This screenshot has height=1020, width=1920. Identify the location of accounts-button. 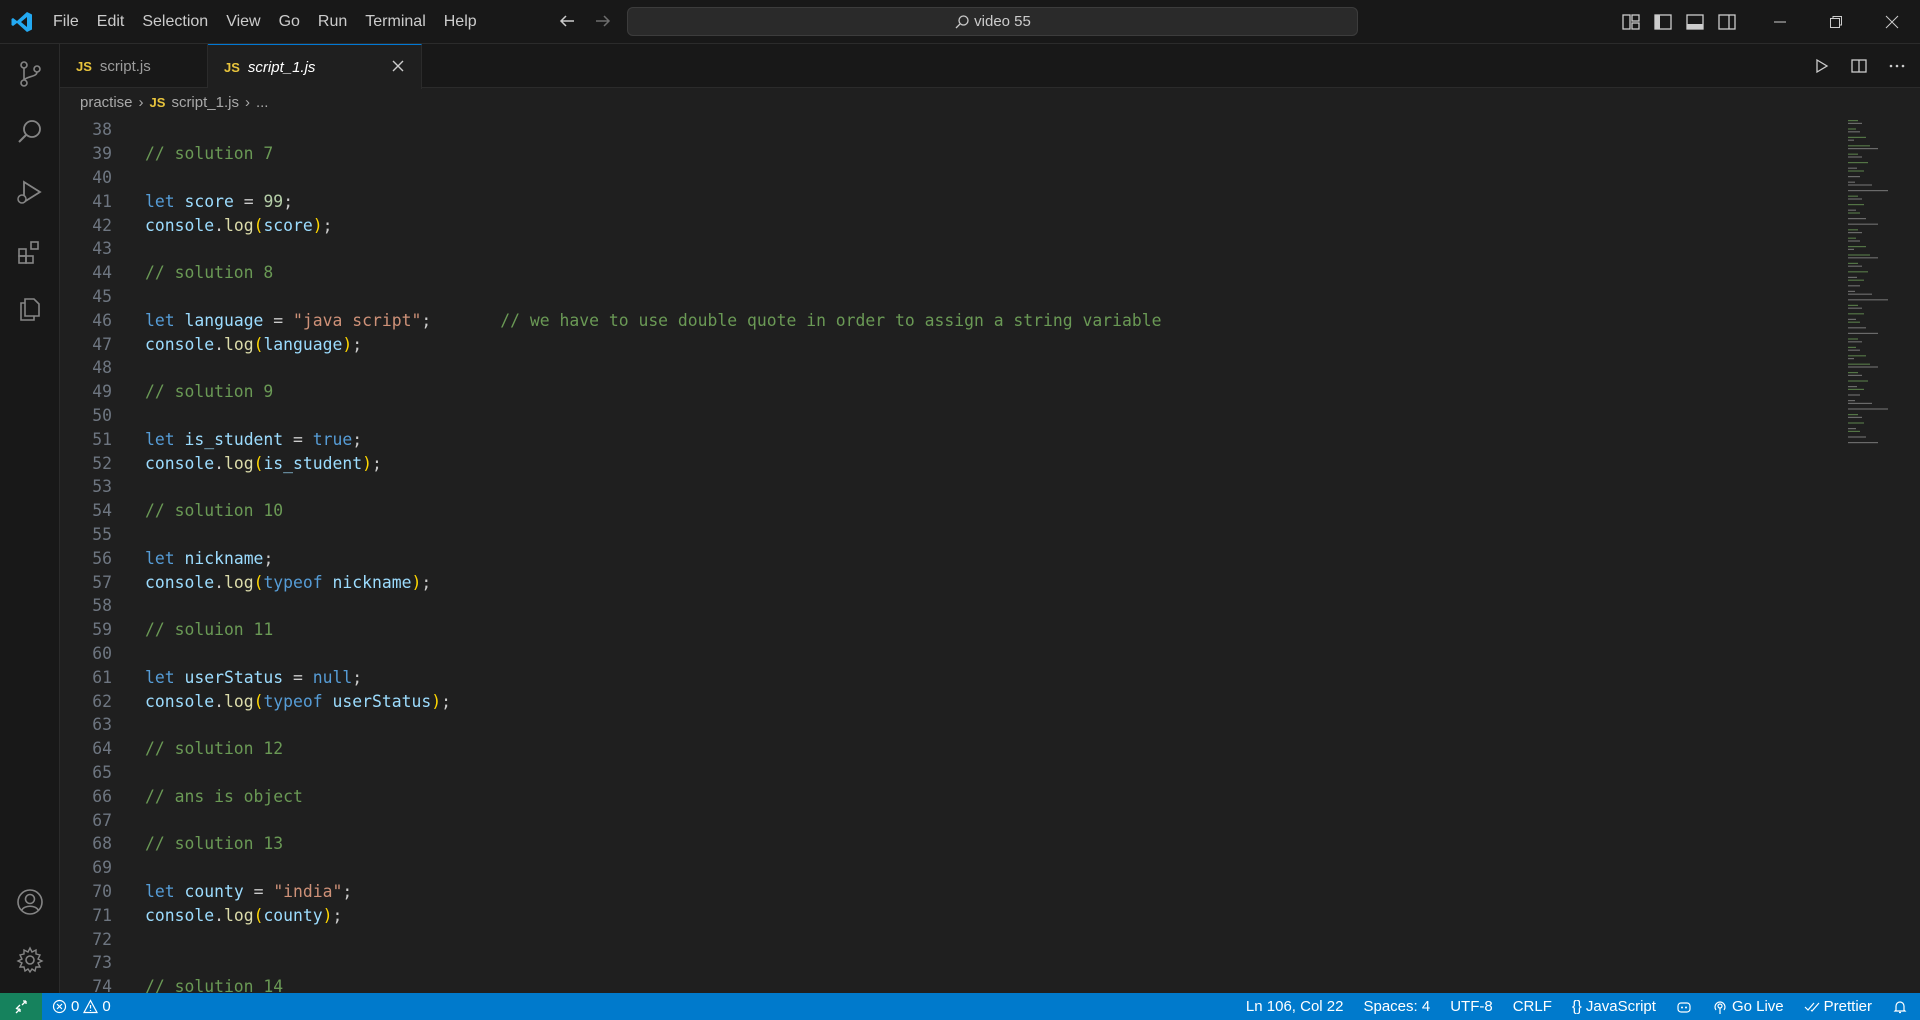
(30, 902).